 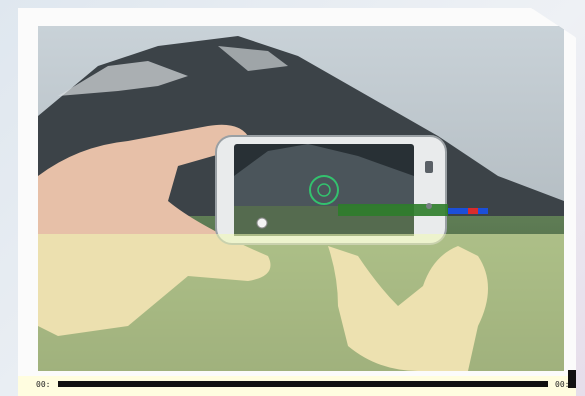 What do you see at coordinates (262, 223) in the screenshot?
I see `camera-shutter-icon` at bounding box center [262, 223].